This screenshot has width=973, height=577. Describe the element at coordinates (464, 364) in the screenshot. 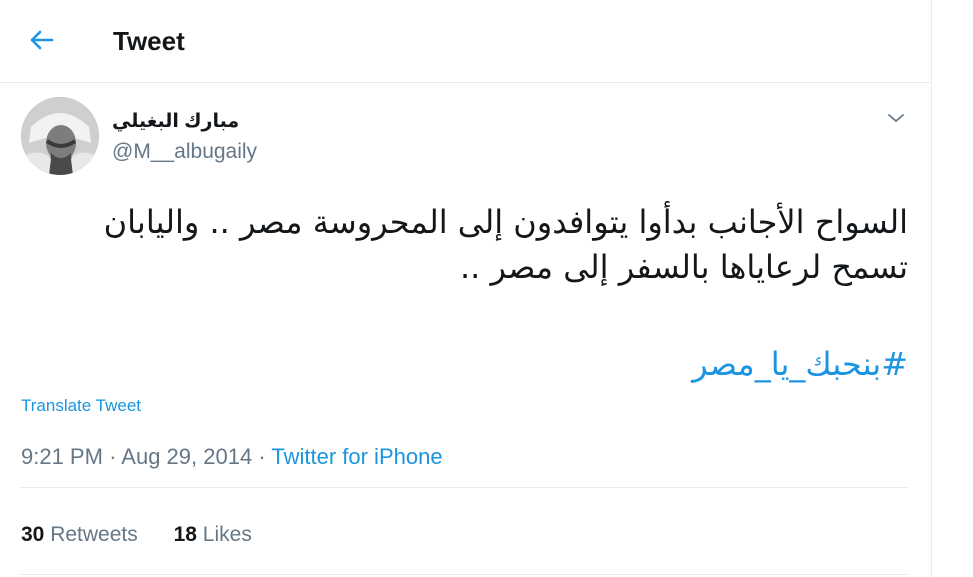

I see `hashtag-link: #بنحبك_يا_مصر` at that location.